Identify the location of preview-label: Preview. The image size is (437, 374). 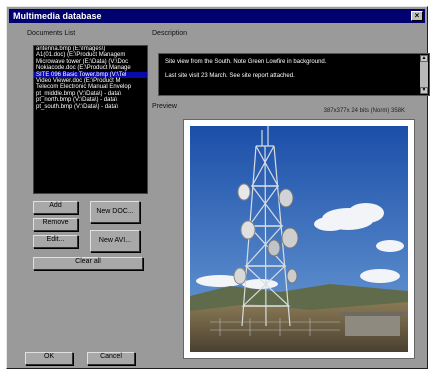
(164, 106).